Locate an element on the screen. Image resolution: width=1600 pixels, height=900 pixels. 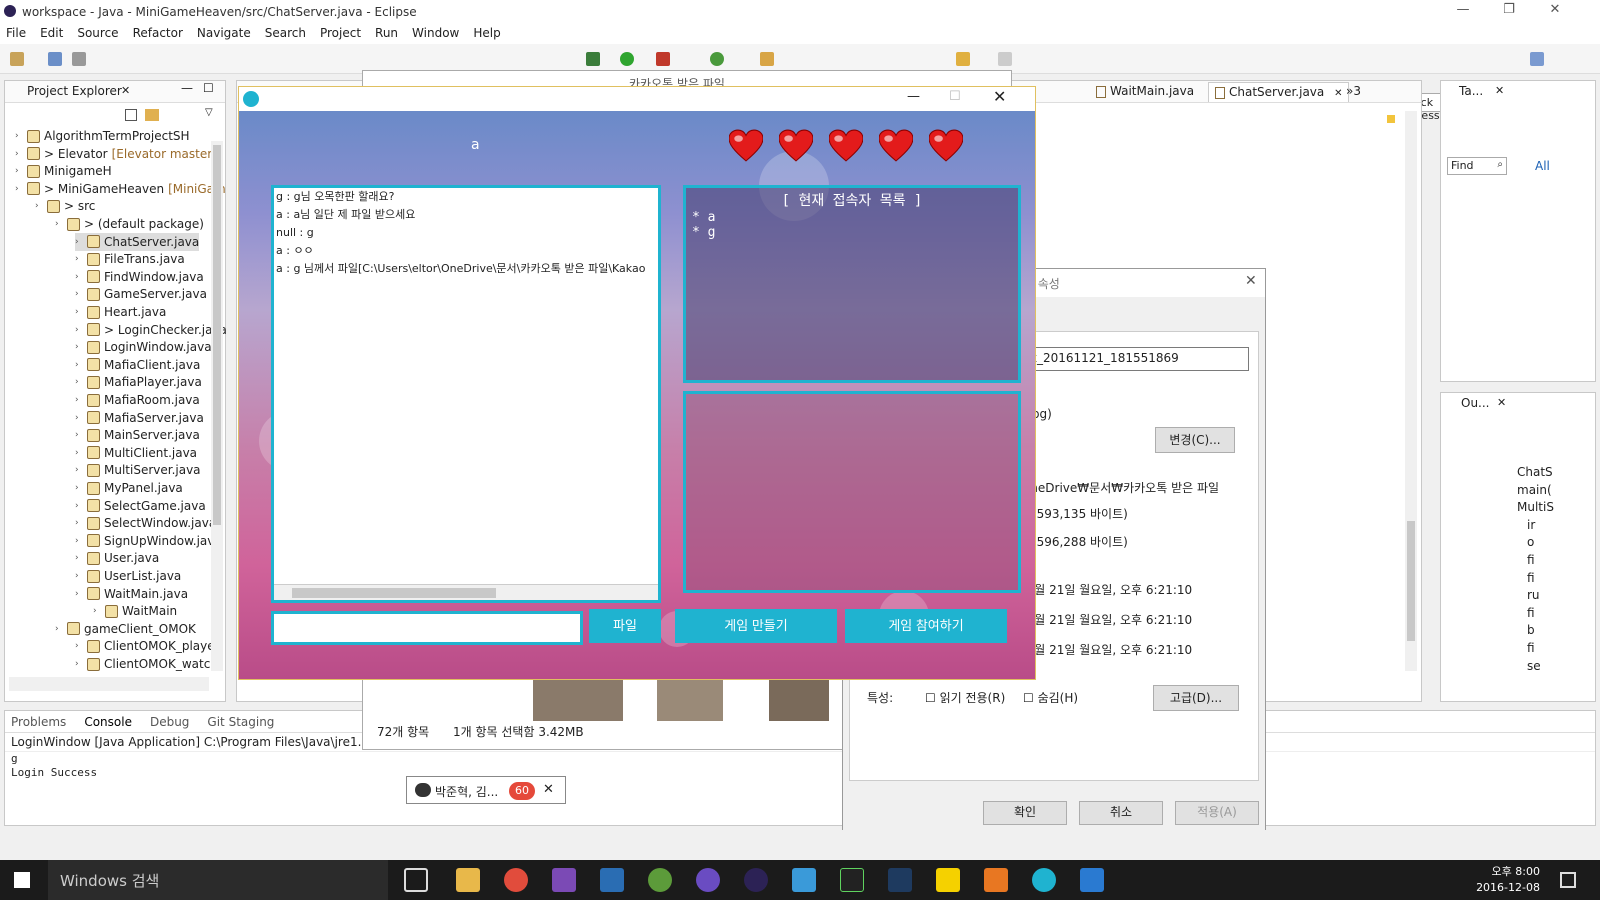
menu-help: Help is located at coordinates (486, 33).